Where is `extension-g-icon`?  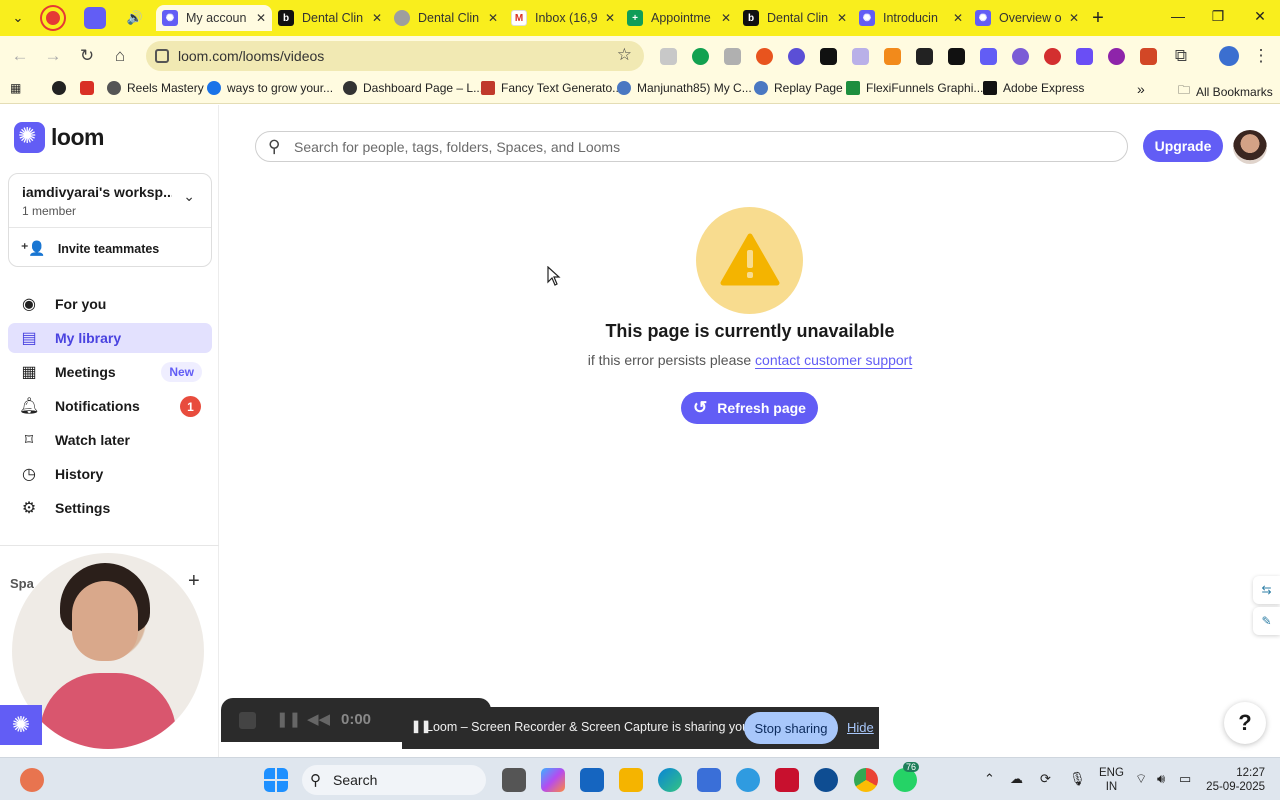
extension-g-icon is located at coordinates (1052, 56).